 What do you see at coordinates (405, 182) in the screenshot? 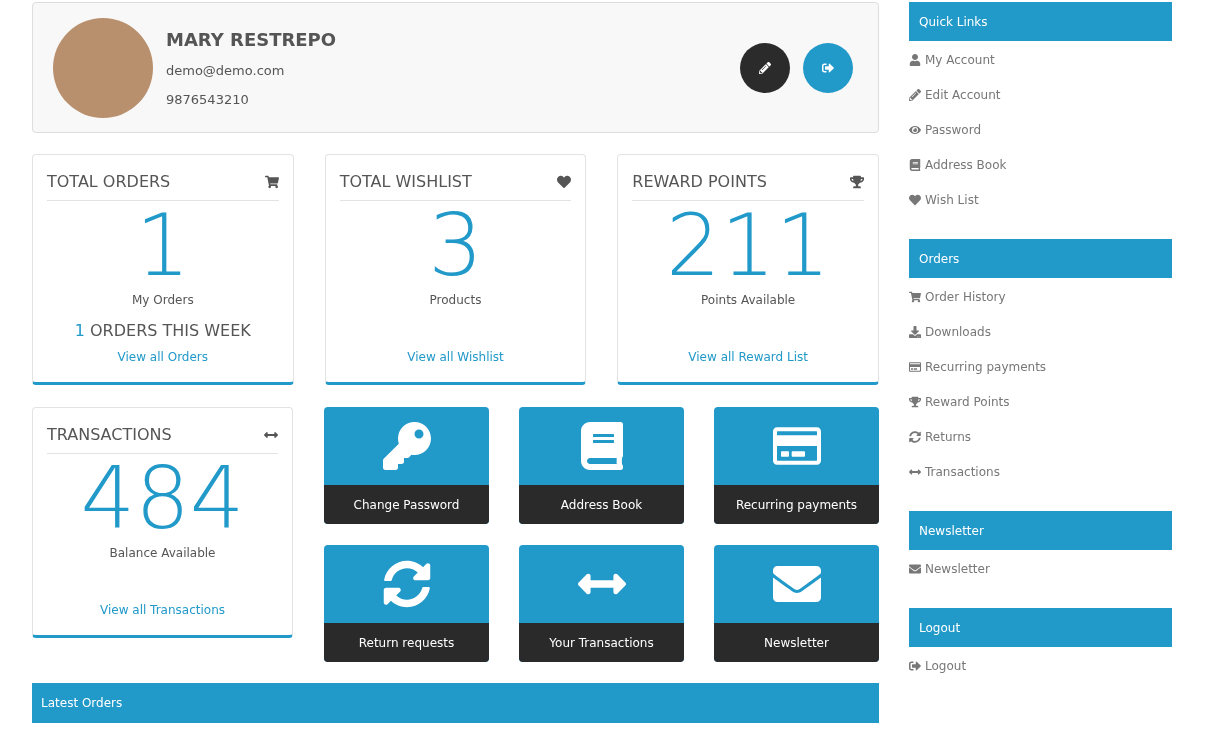
I see `card-title: TOTAL WISHLIST` at bounding box center [405, 182].